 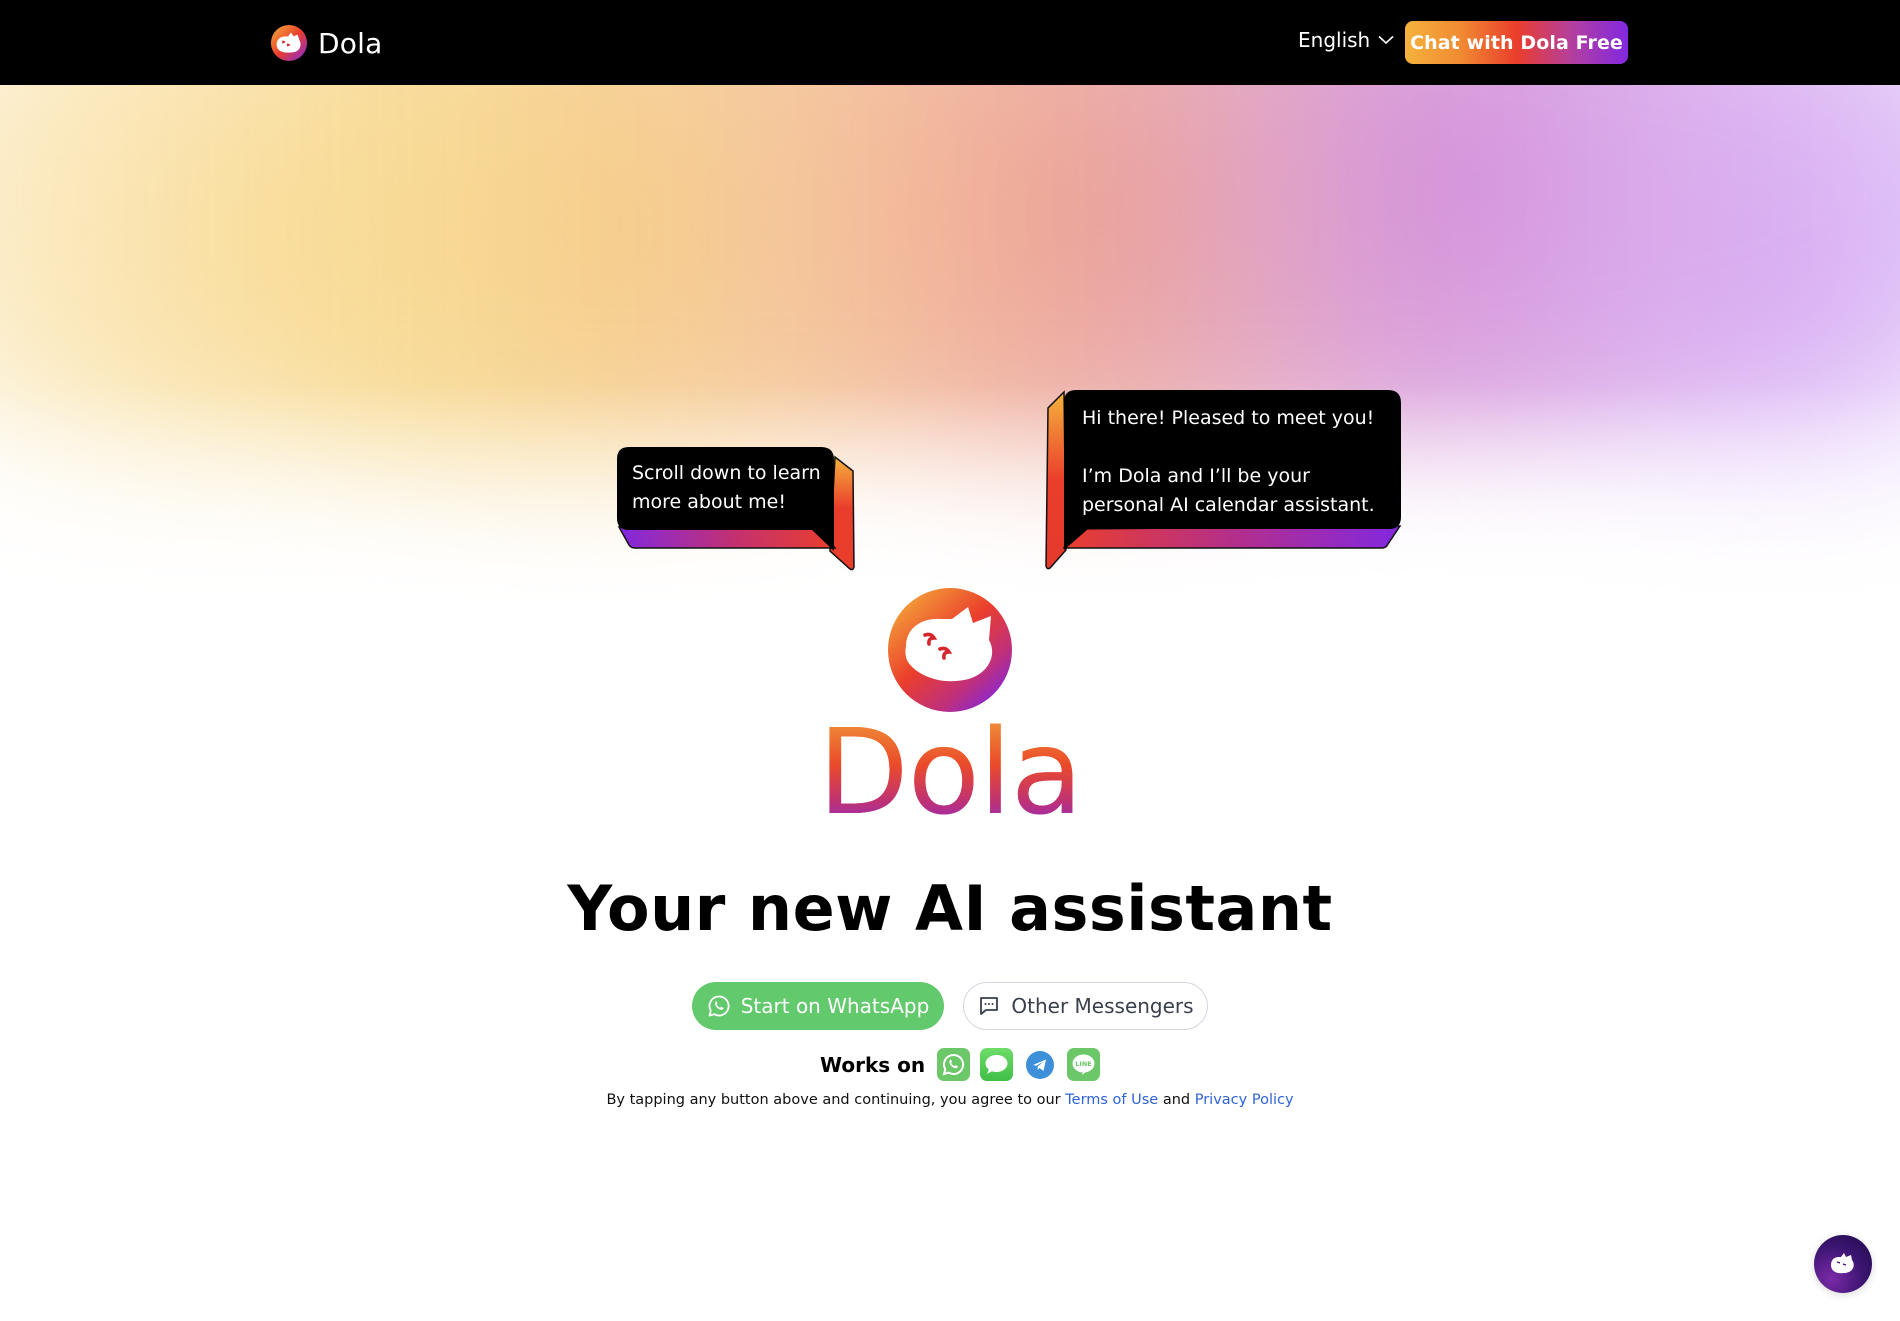 I want to click on brand-name: Dola, so click(x=350, y=43).